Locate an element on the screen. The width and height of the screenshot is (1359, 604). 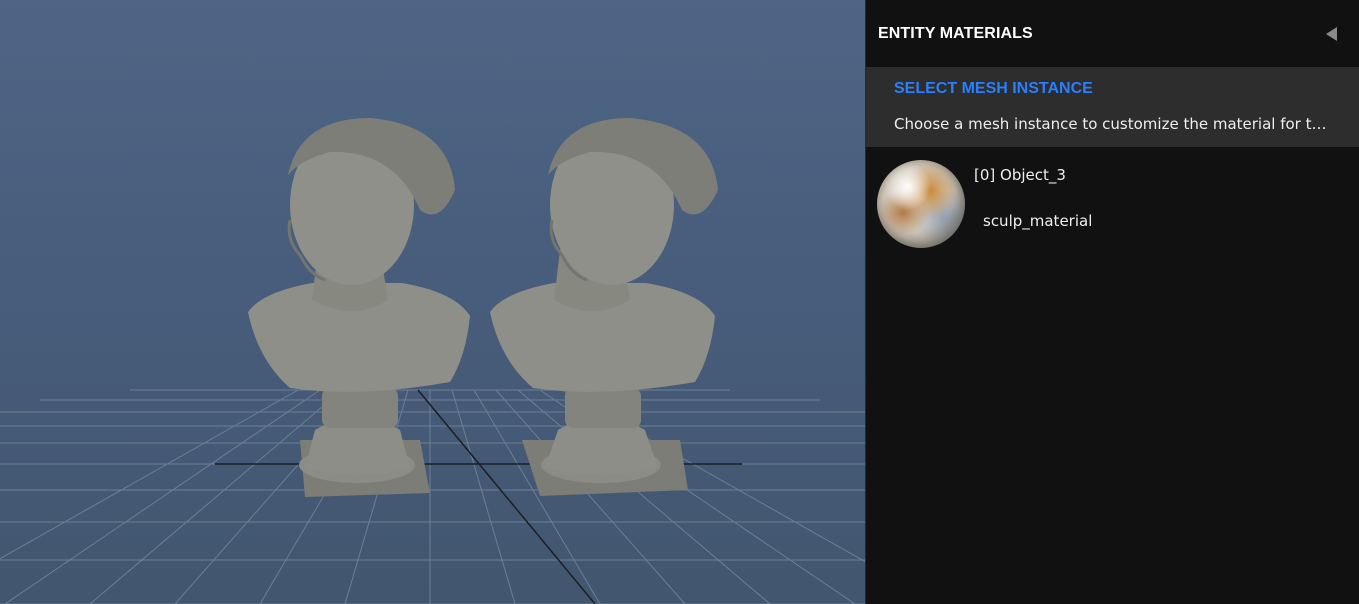
mesh-instance-name: [0] Object_3 is located at coordinates (1020, 175).